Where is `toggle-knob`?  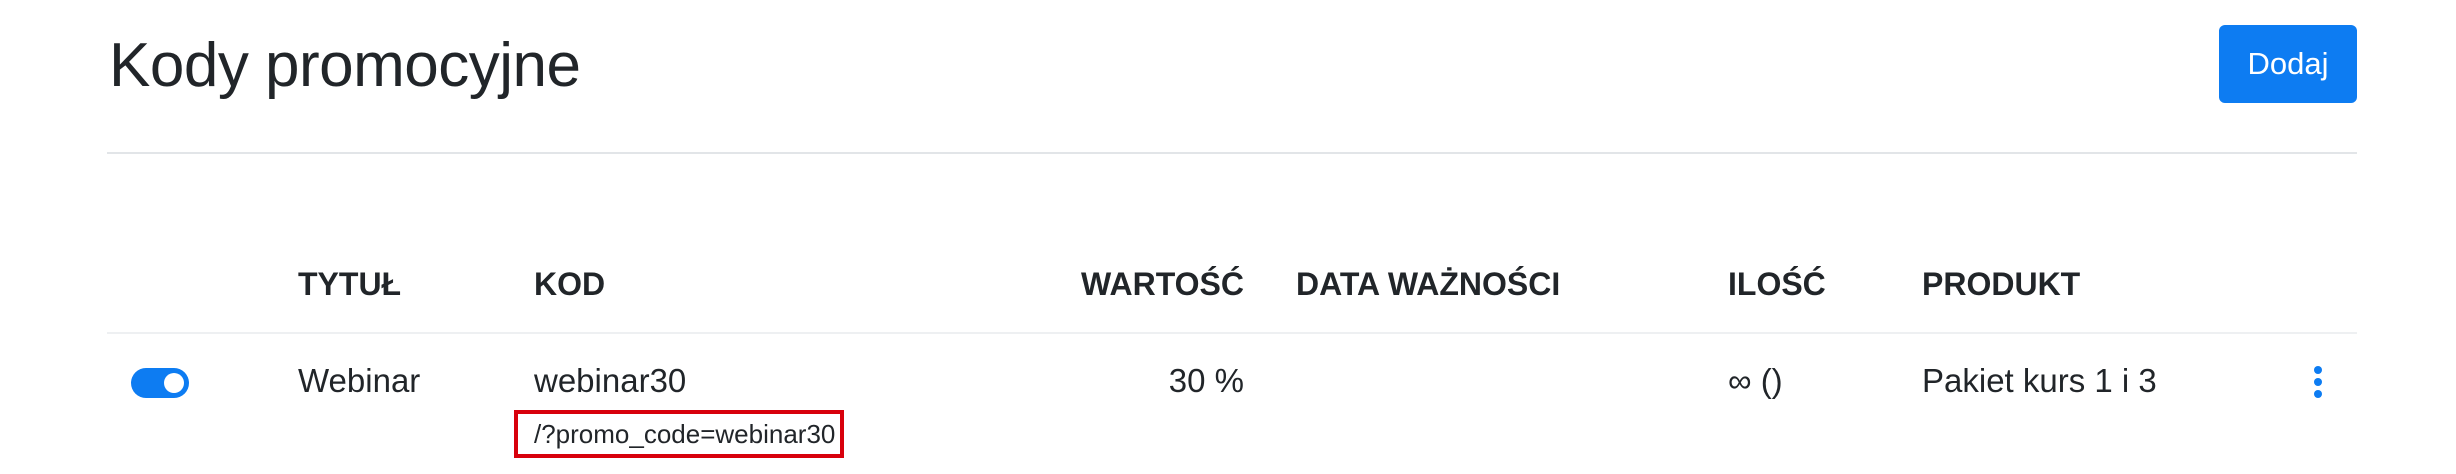 toggle-knob is located at coordinates (174, 383).